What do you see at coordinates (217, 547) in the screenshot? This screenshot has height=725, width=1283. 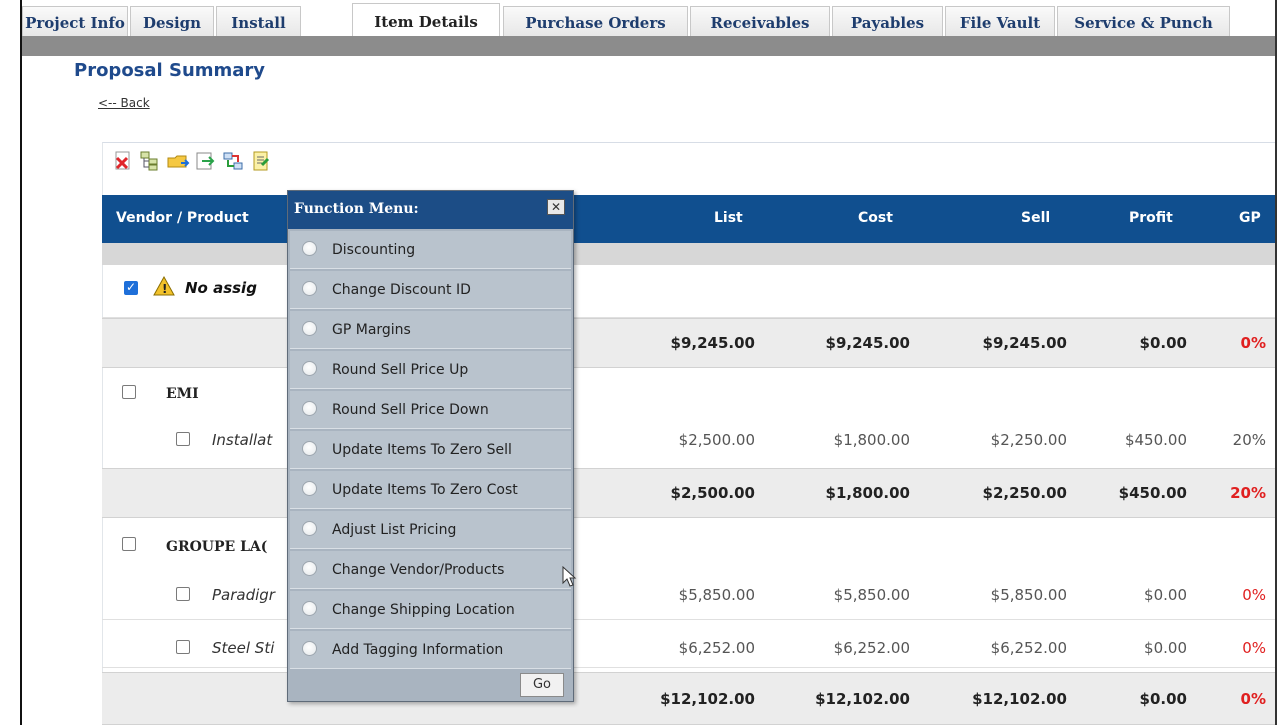 I see `vendor-name: GROUPE LA(` at bounding box center [217, 547].